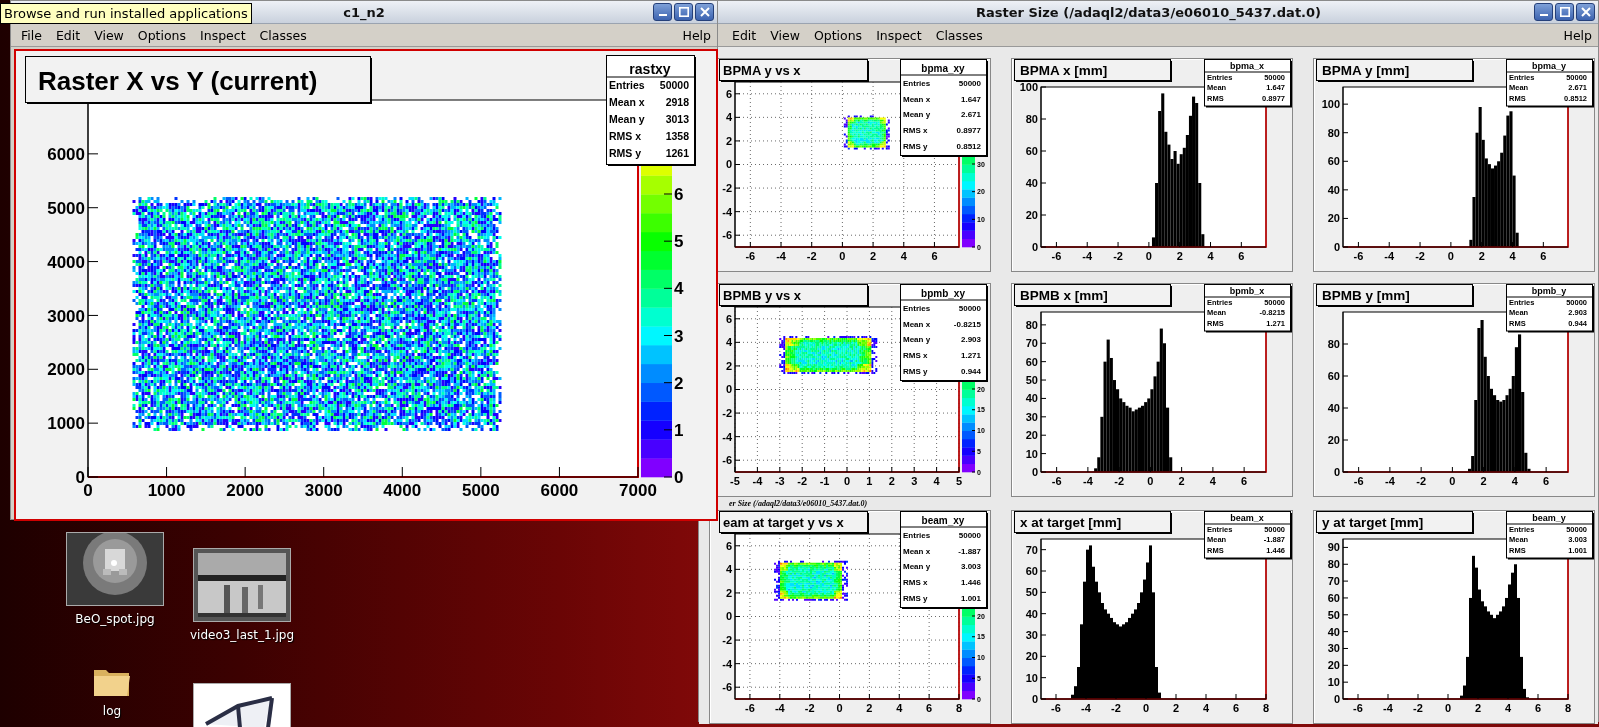 Image resolution: width=1599 pixels, height=727 pixels. I want to click on tick-label: 90, so click(1333, 547).